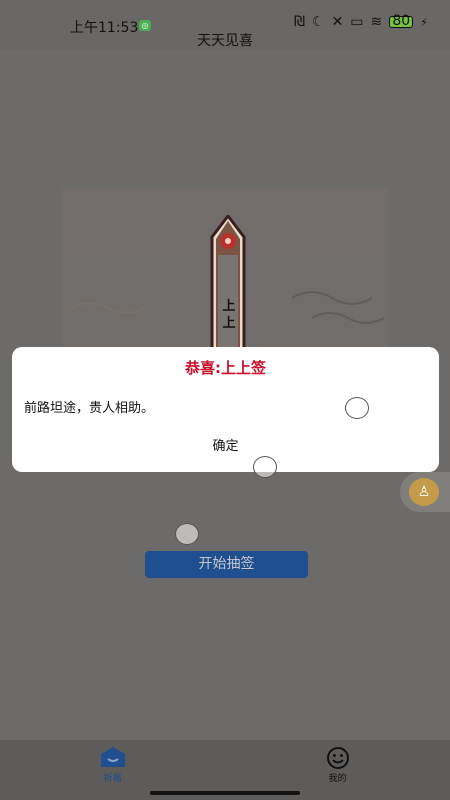 This screenshot has width=450, height=800. Describe the element at coordinates (228, 290) in the screenshot. I see `fortune-stick` at that location.